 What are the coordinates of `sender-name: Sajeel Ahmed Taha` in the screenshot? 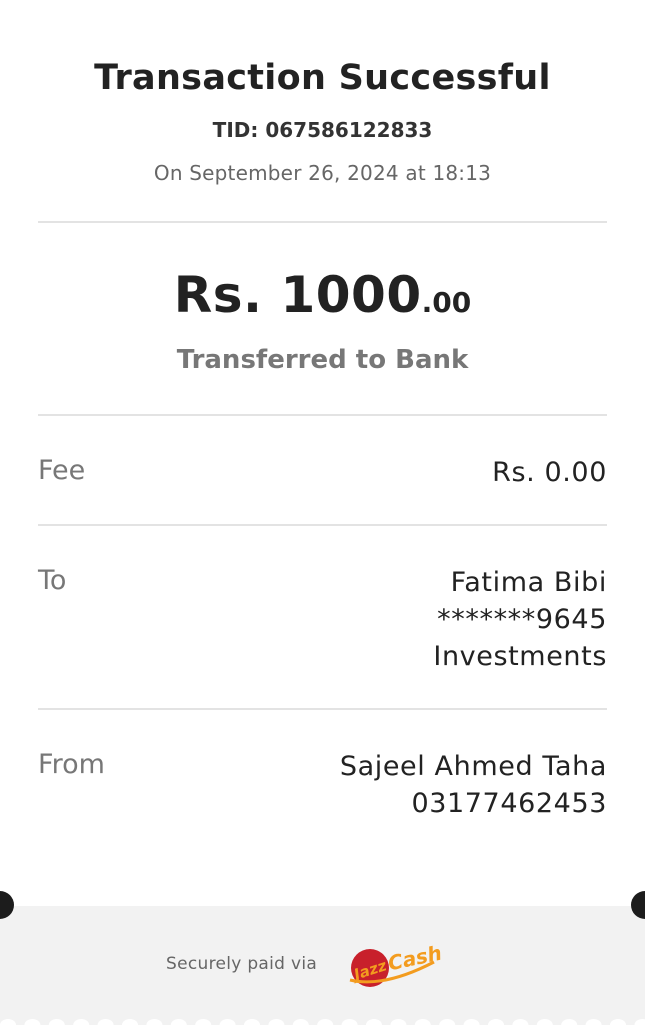 It's located at (473, 766).